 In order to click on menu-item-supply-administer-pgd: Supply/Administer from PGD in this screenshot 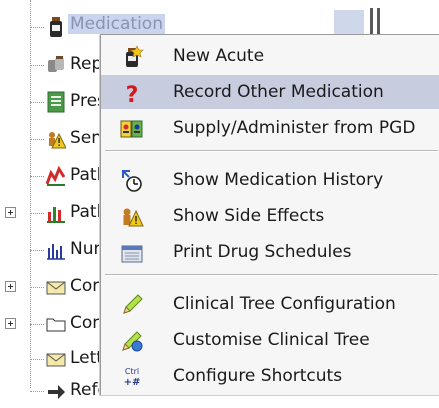, I will do `click(270, 128)`.